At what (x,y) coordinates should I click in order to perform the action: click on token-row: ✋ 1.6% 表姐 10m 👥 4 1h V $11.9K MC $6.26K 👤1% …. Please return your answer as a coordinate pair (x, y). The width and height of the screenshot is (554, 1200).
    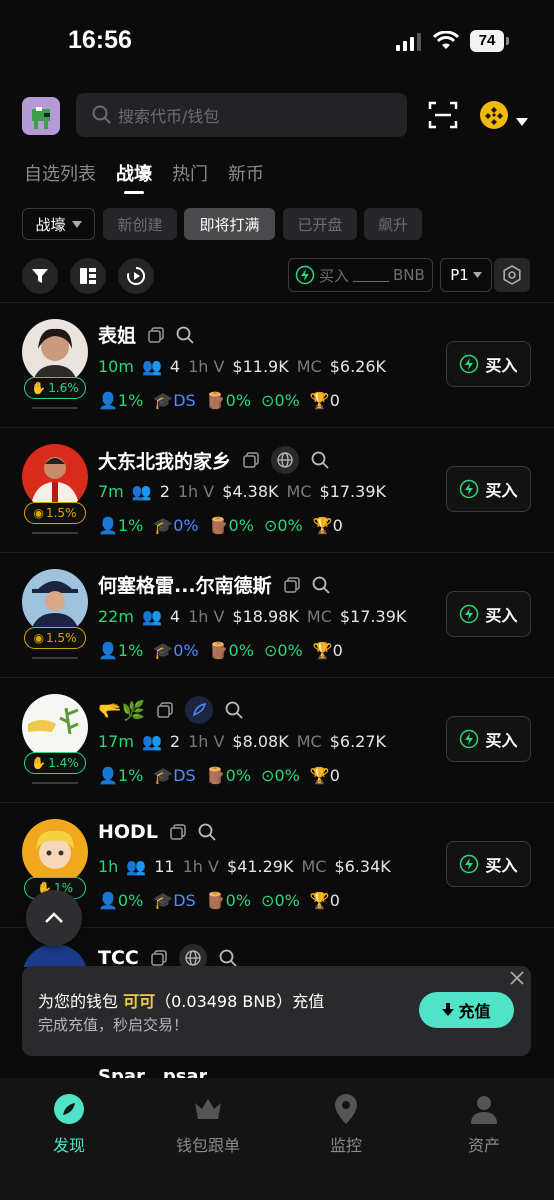
    Looking at the image, I should click on (277, 364).